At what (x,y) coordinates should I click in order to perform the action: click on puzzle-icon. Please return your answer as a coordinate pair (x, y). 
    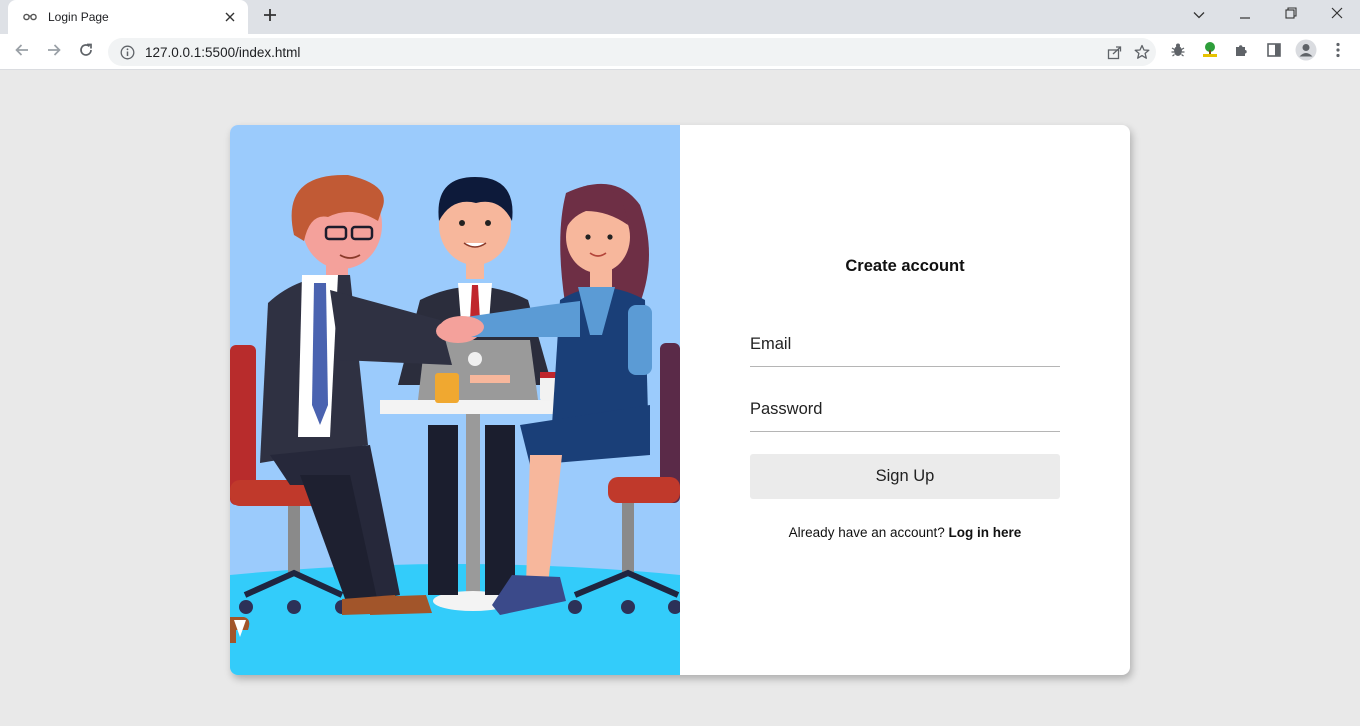
    Looking at the image, I should click on (1242, 52).